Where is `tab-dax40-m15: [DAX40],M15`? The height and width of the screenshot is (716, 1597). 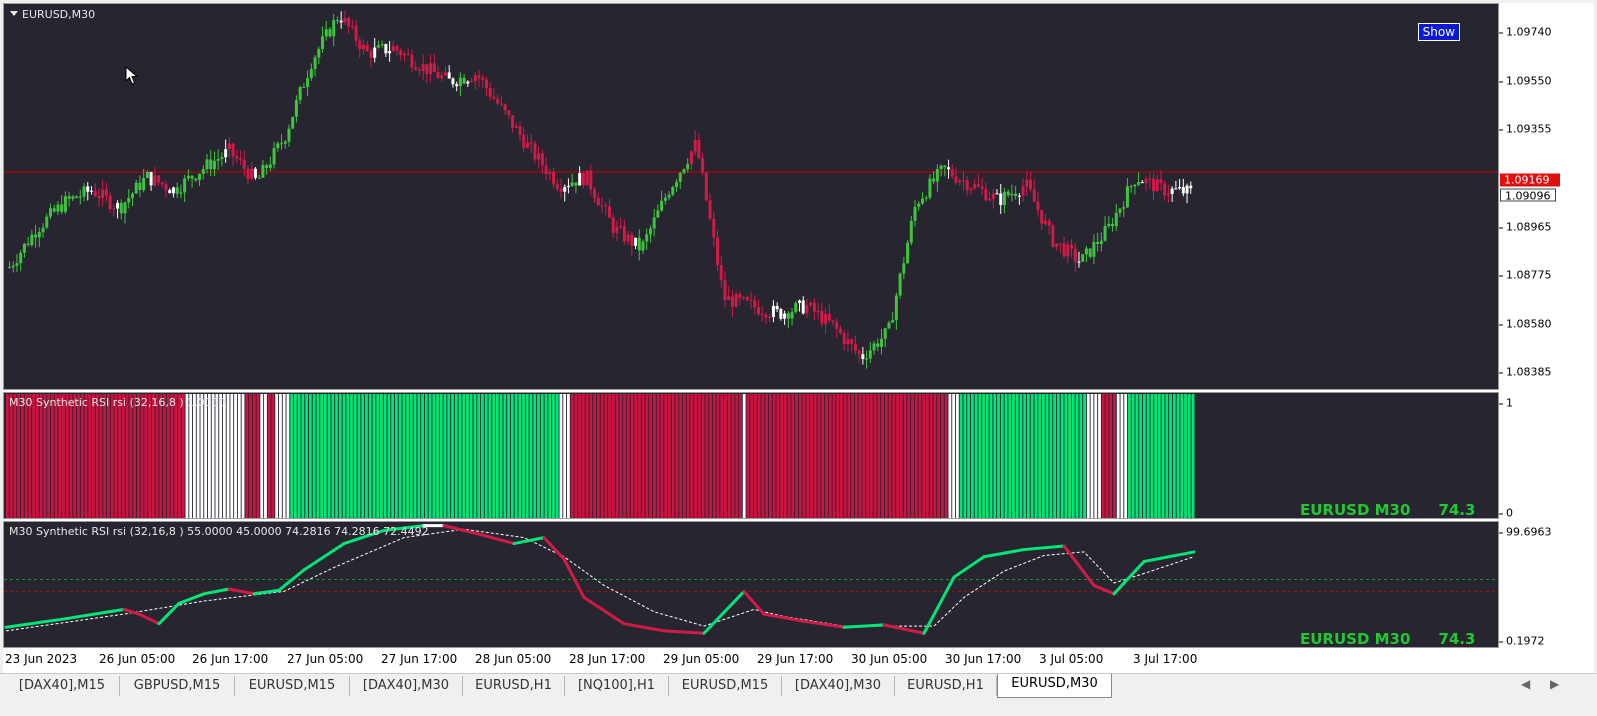 tab-dax40-m15: [DAX40],M15 is located at coordinates (62, 686).